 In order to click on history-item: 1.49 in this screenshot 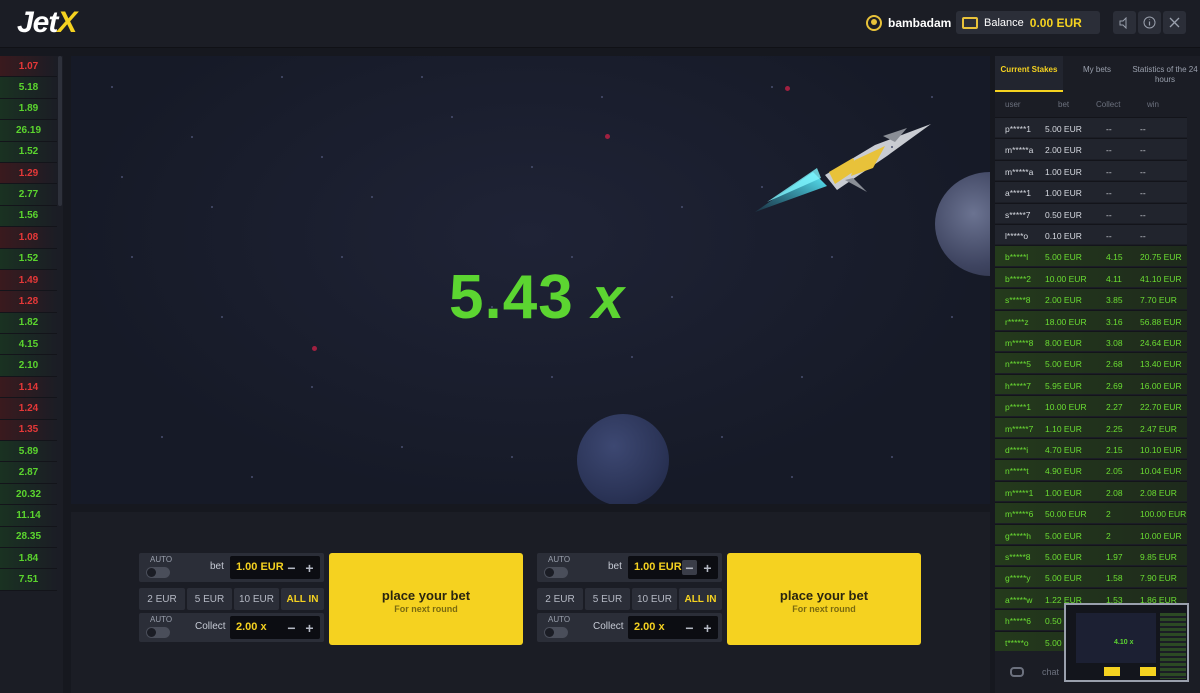, I will do `click(28, 280)`.